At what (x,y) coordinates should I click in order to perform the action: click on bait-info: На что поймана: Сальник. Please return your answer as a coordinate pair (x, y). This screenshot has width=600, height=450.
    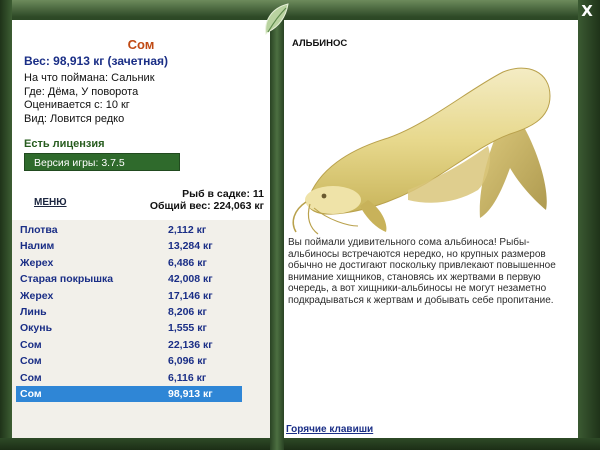
    Looking at the image, I should click on (89, 78).